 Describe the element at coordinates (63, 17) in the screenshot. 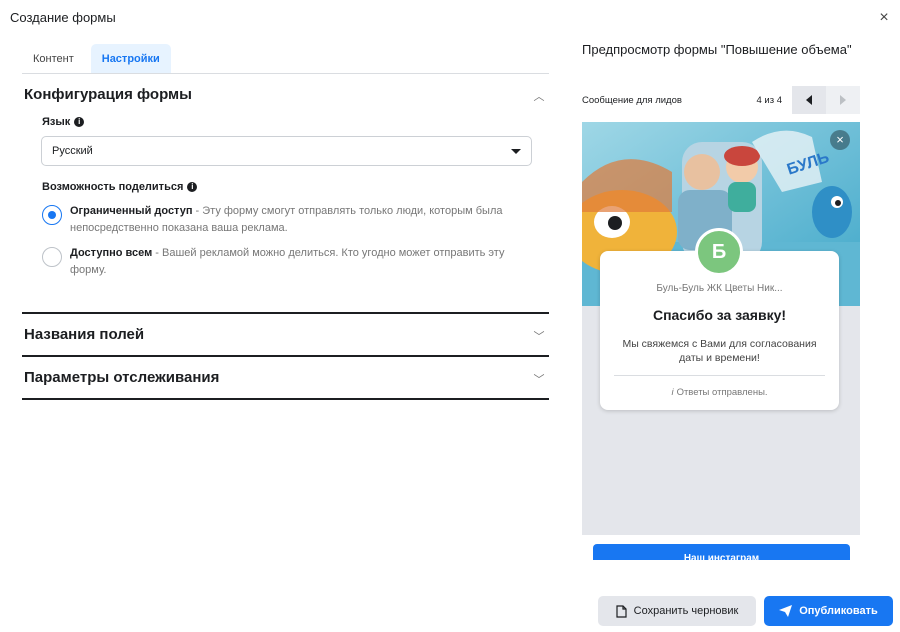

I see `dialog-title: Создание формы` at that location.